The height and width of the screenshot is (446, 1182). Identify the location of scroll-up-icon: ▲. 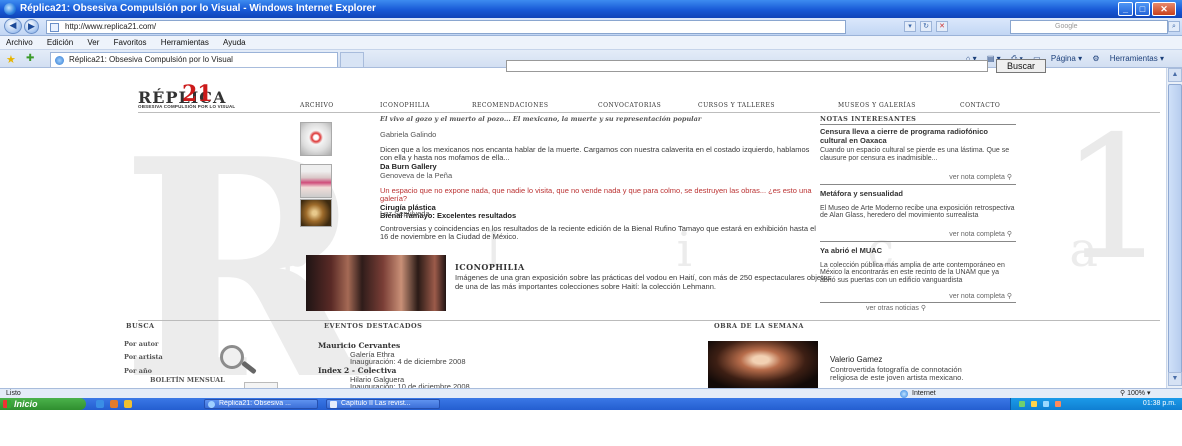
(1175, 75).